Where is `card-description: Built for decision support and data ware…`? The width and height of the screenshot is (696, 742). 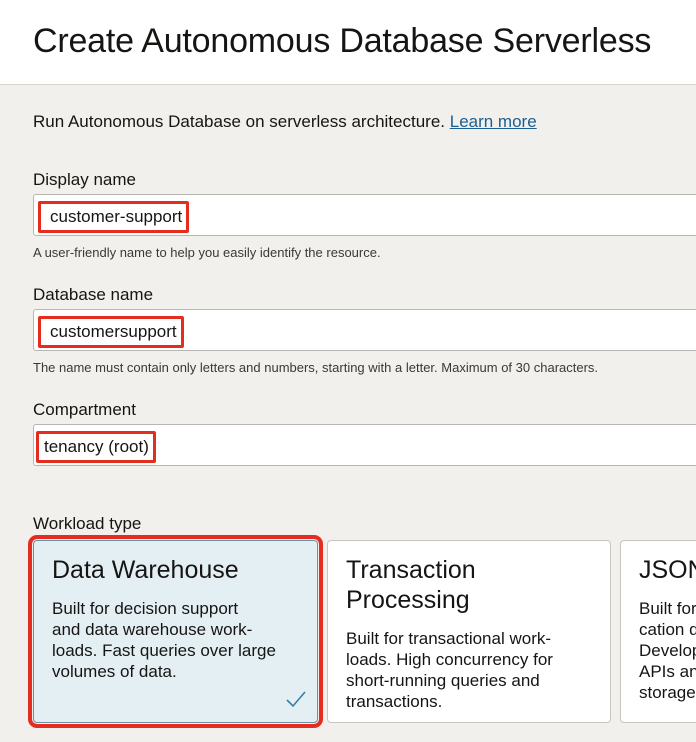 card-description: Built for decision support and data ware… is located at coordinates (179, 640).